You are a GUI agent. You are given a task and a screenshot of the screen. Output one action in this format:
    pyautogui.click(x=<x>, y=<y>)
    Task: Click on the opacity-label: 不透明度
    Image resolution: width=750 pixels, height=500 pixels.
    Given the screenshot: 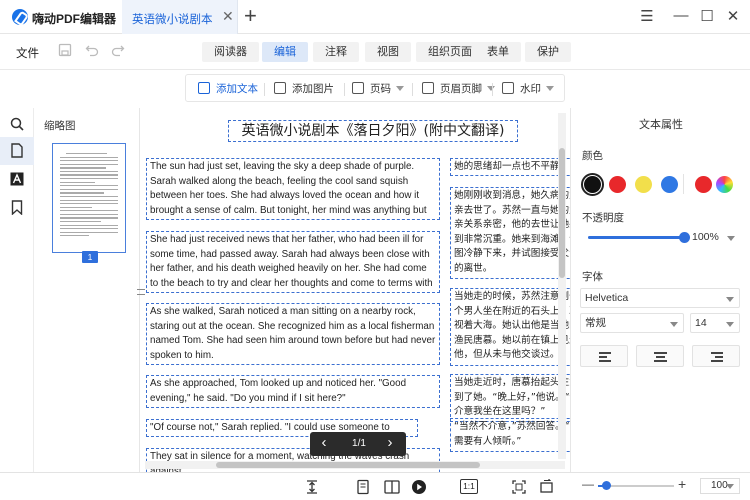 What is the action you would take?
    pyautogui.click(x=603, y=218)
    